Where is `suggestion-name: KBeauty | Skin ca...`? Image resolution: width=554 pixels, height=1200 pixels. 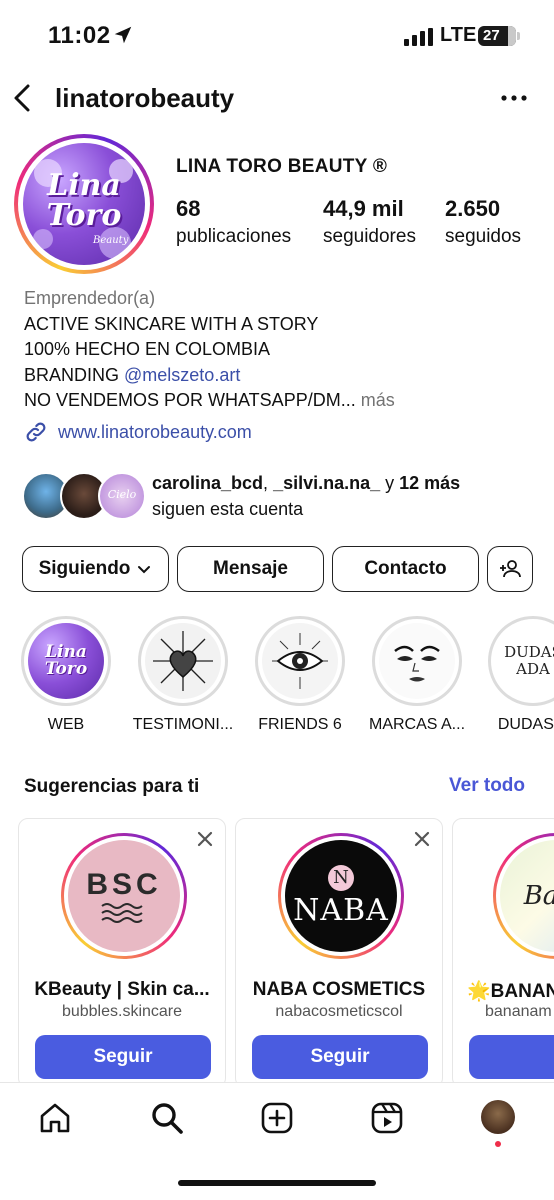
suggestion-name: KBeauty | Skin ca... is located at coordinates (122, 989).